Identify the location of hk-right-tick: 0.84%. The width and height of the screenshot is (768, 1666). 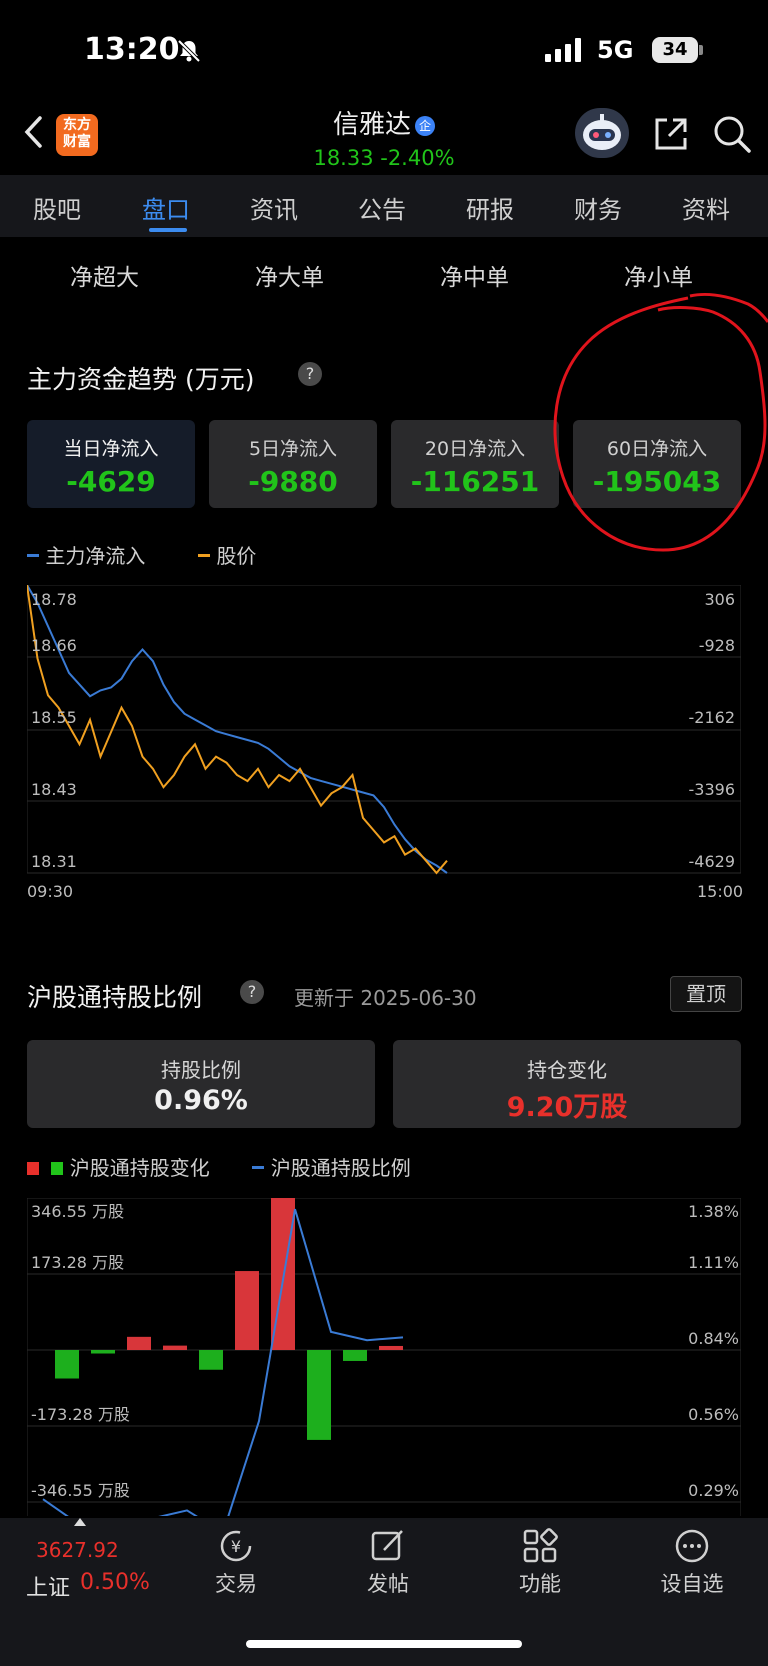
(713, 1338).